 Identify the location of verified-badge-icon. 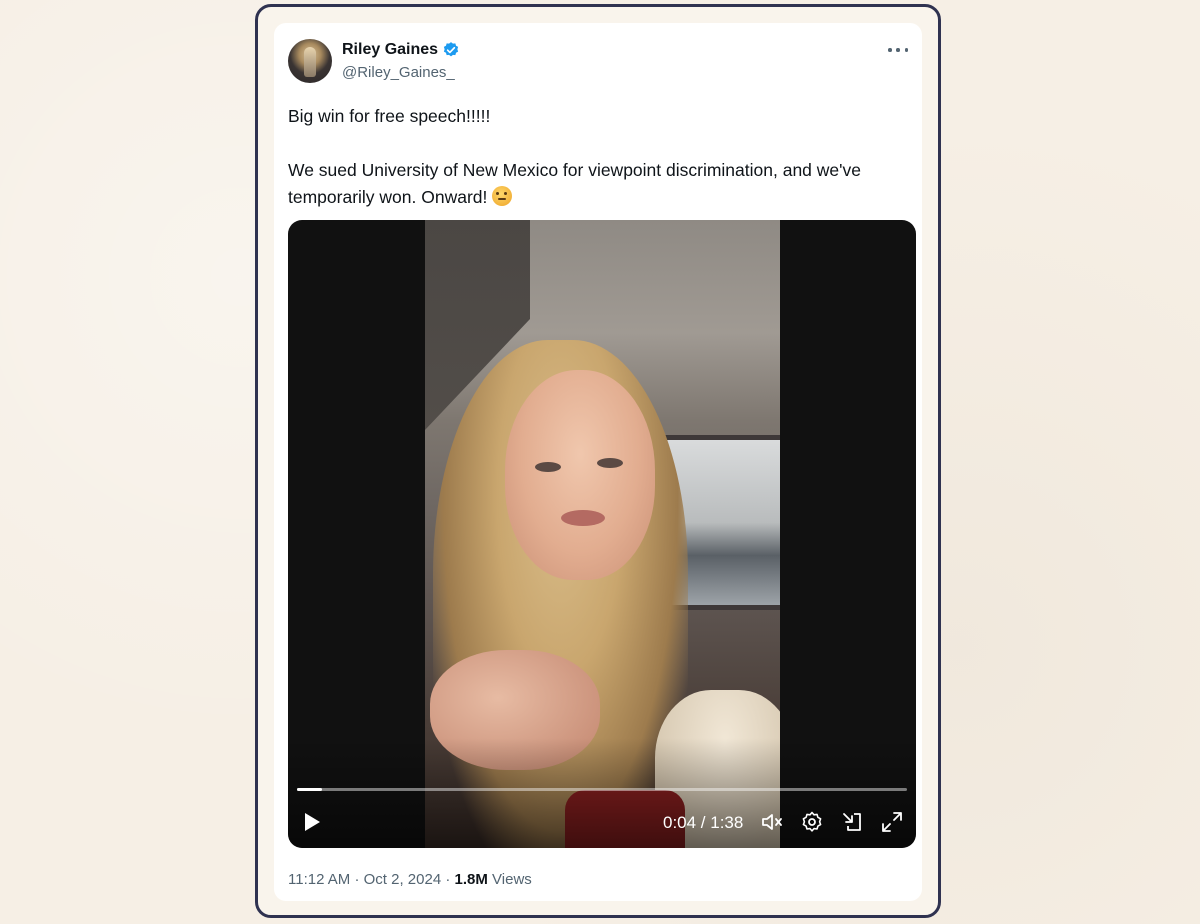
(451, 50).